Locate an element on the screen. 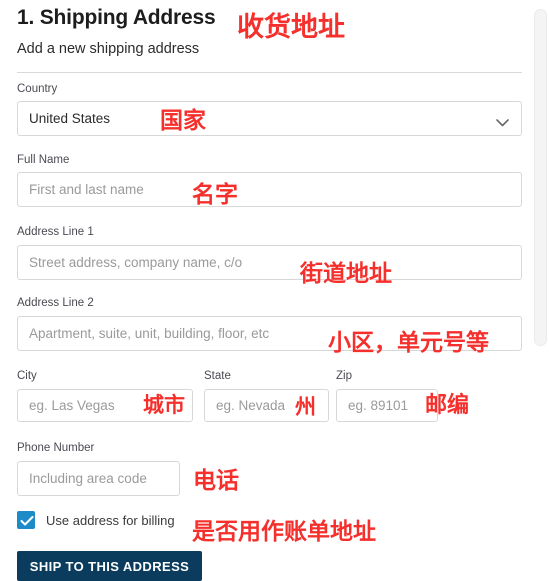 This screenshot has width=549, height=581. state-label: State is located at coordinates (217, 376).